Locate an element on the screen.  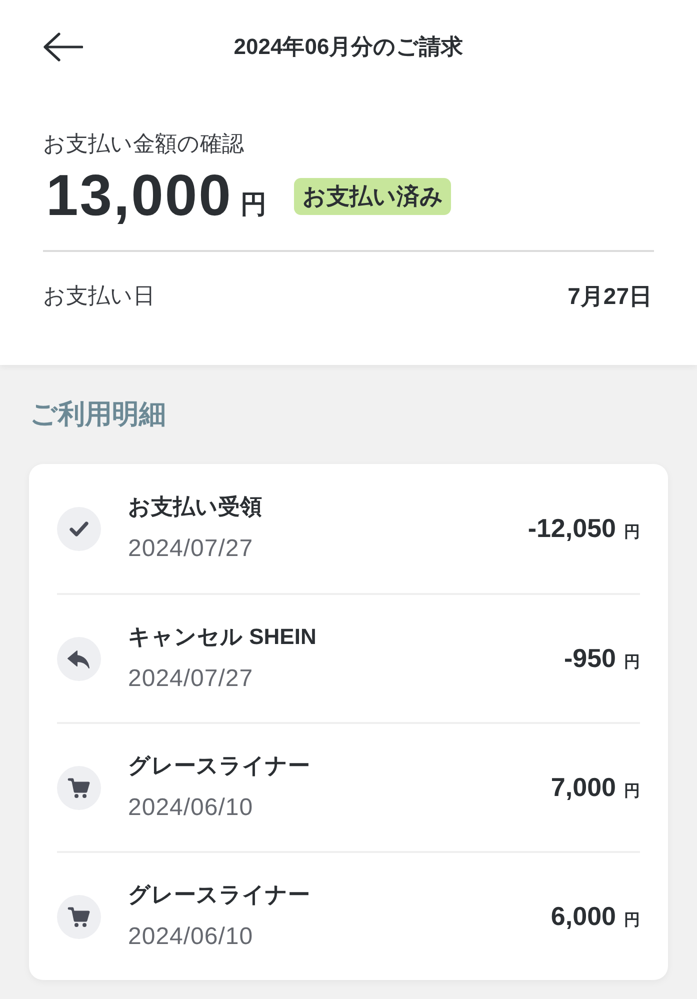
page-title: 2024年06月分のご請求 is located at coordinates (349, 47).